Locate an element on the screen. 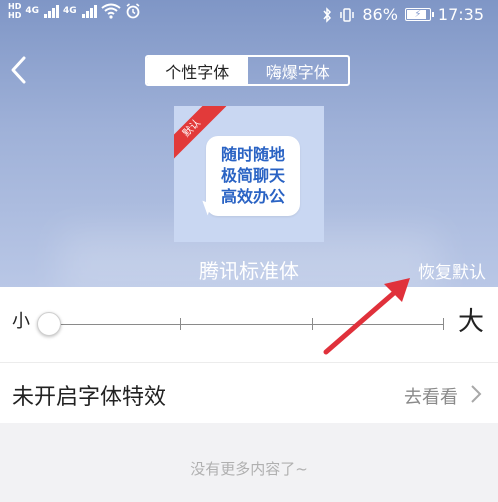 The width and height of the screenshot is (498, 502). back-arrow-icon is located at coordinates (18, 70).